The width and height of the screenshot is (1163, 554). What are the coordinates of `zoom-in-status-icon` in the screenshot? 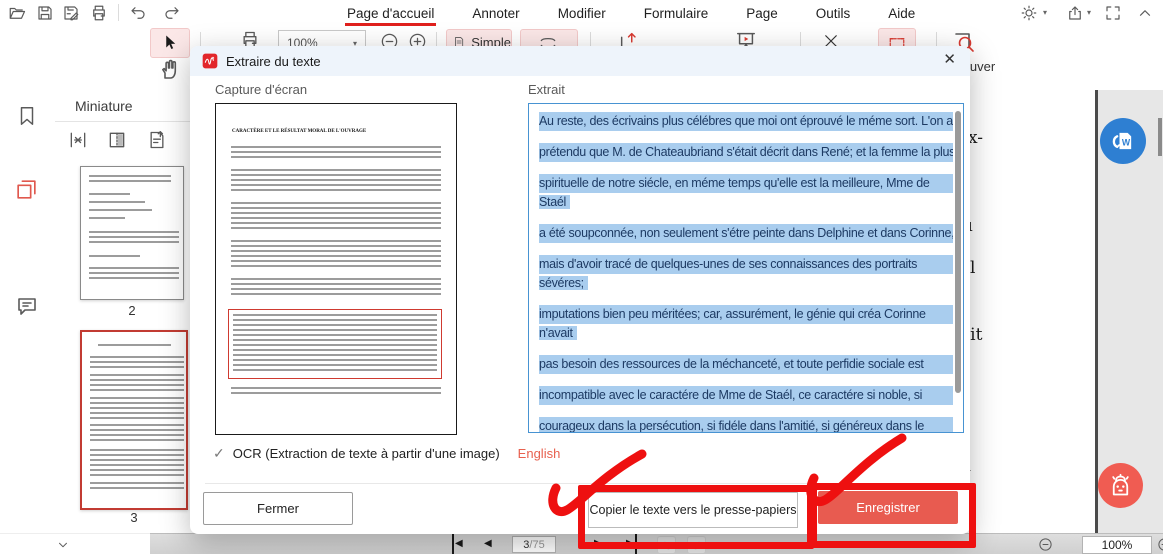 It's located at (1160, 544).